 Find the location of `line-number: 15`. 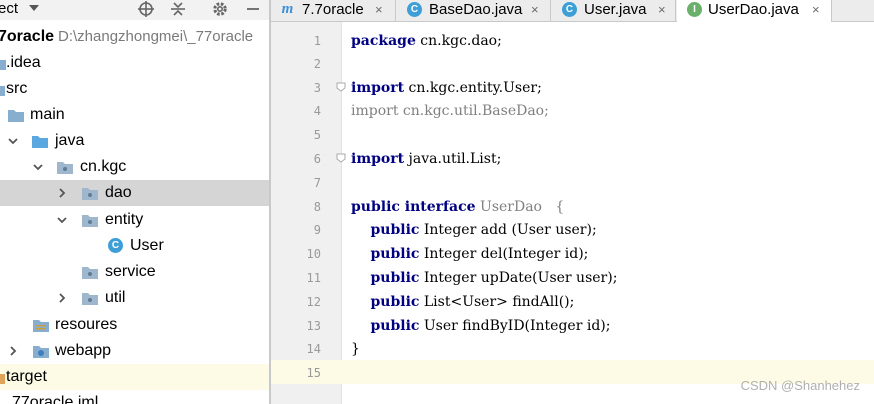

line-number: 15 is located at coordinates (313, 373).